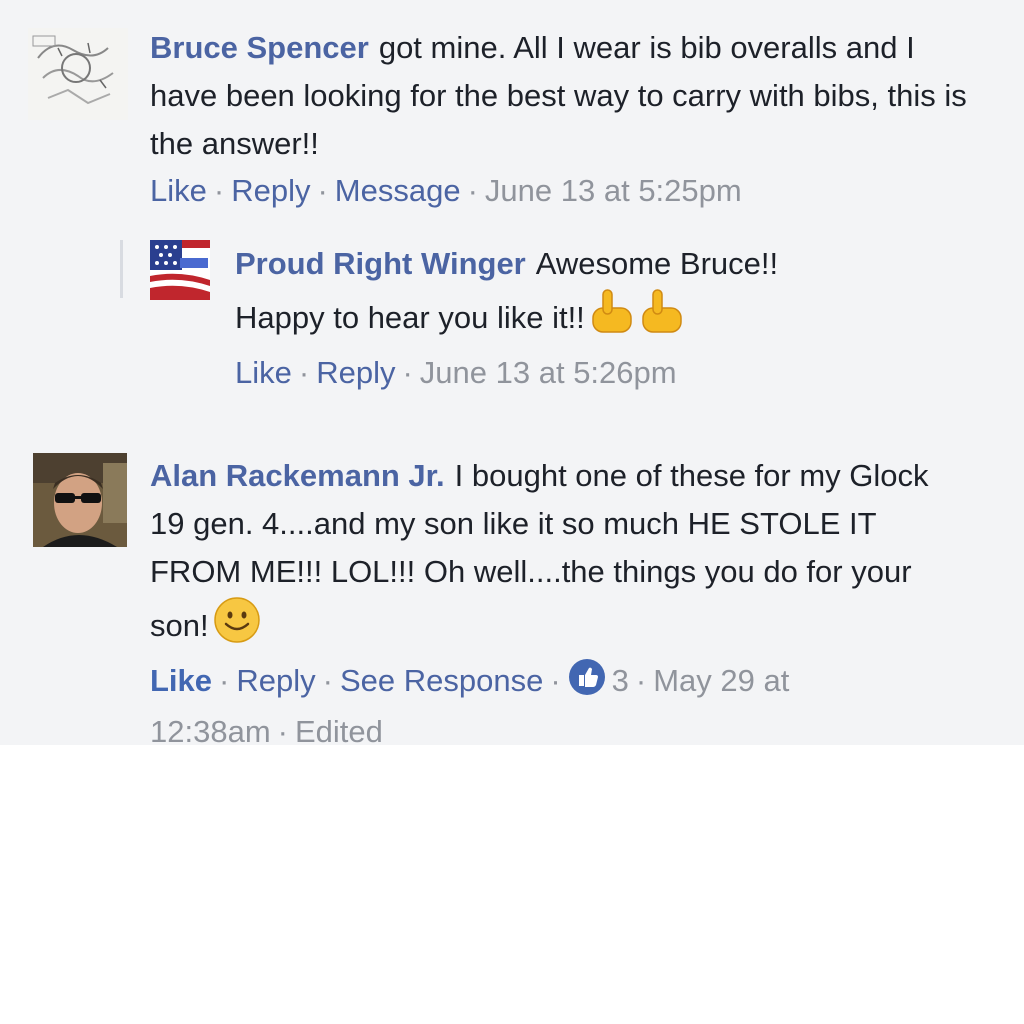 This screenshot has height=1024, width=1024. What do you see at coordinates (121, 269) in the screenshot?
I see `reply-thread-line` at bounding box center [121, 269].